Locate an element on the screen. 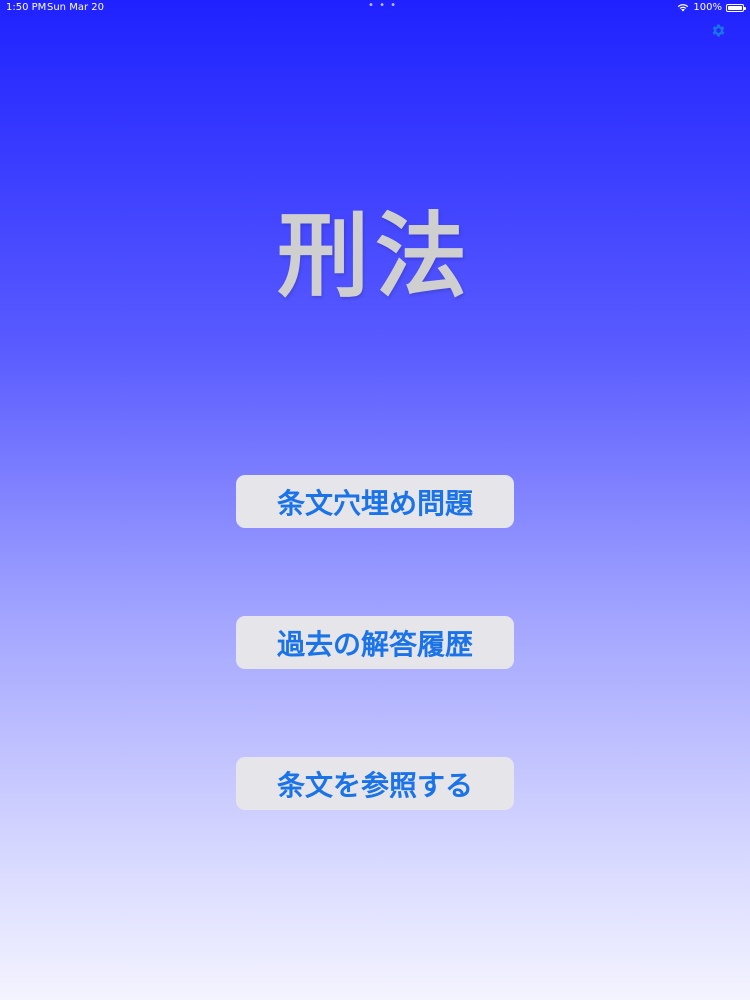 This screenshot has height=1000, width=750. status-indicators: 100% is located at coordinates (711, 7).